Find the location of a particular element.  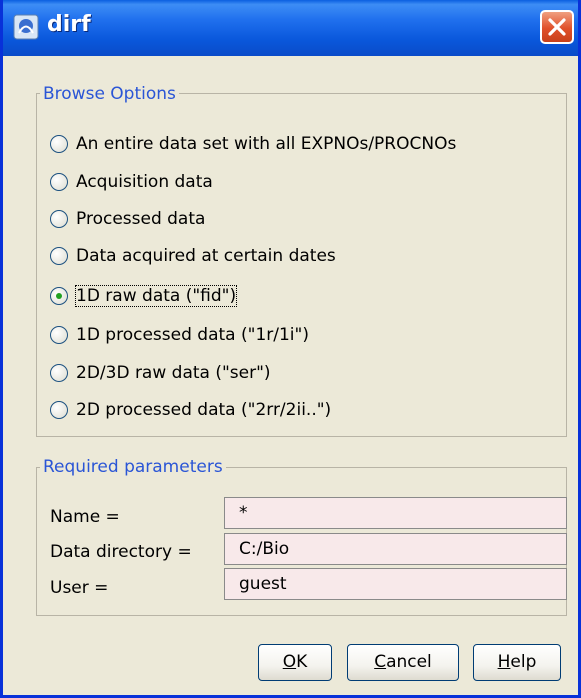

radio-option-certain-dates: Data acquired at certain dates is located at coordinates (193, 256).